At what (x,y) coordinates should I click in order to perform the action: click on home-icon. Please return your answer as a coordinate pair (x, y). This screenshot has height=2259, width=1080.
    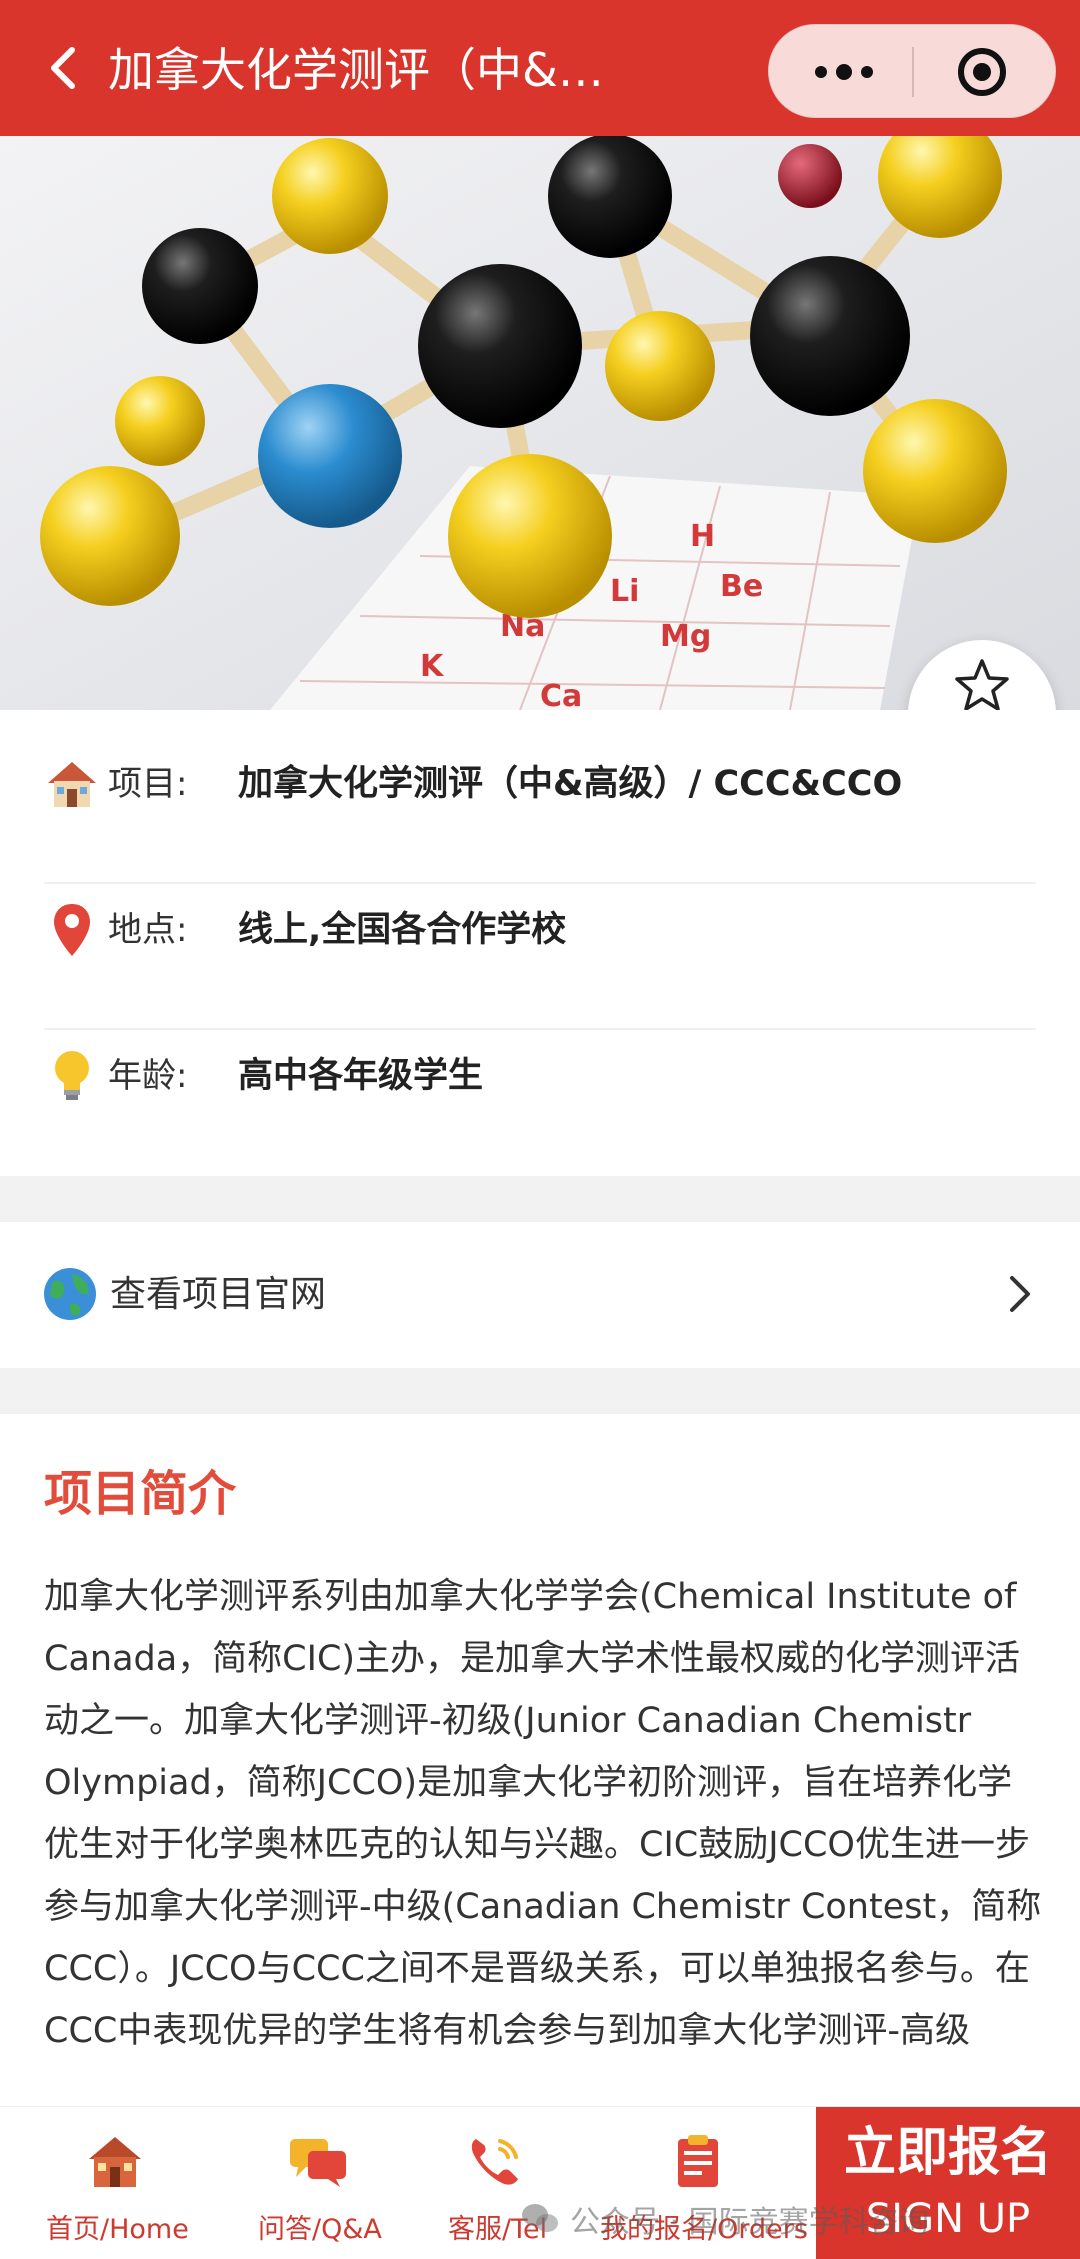
    Looking at the image, I should click on (115, 2162).